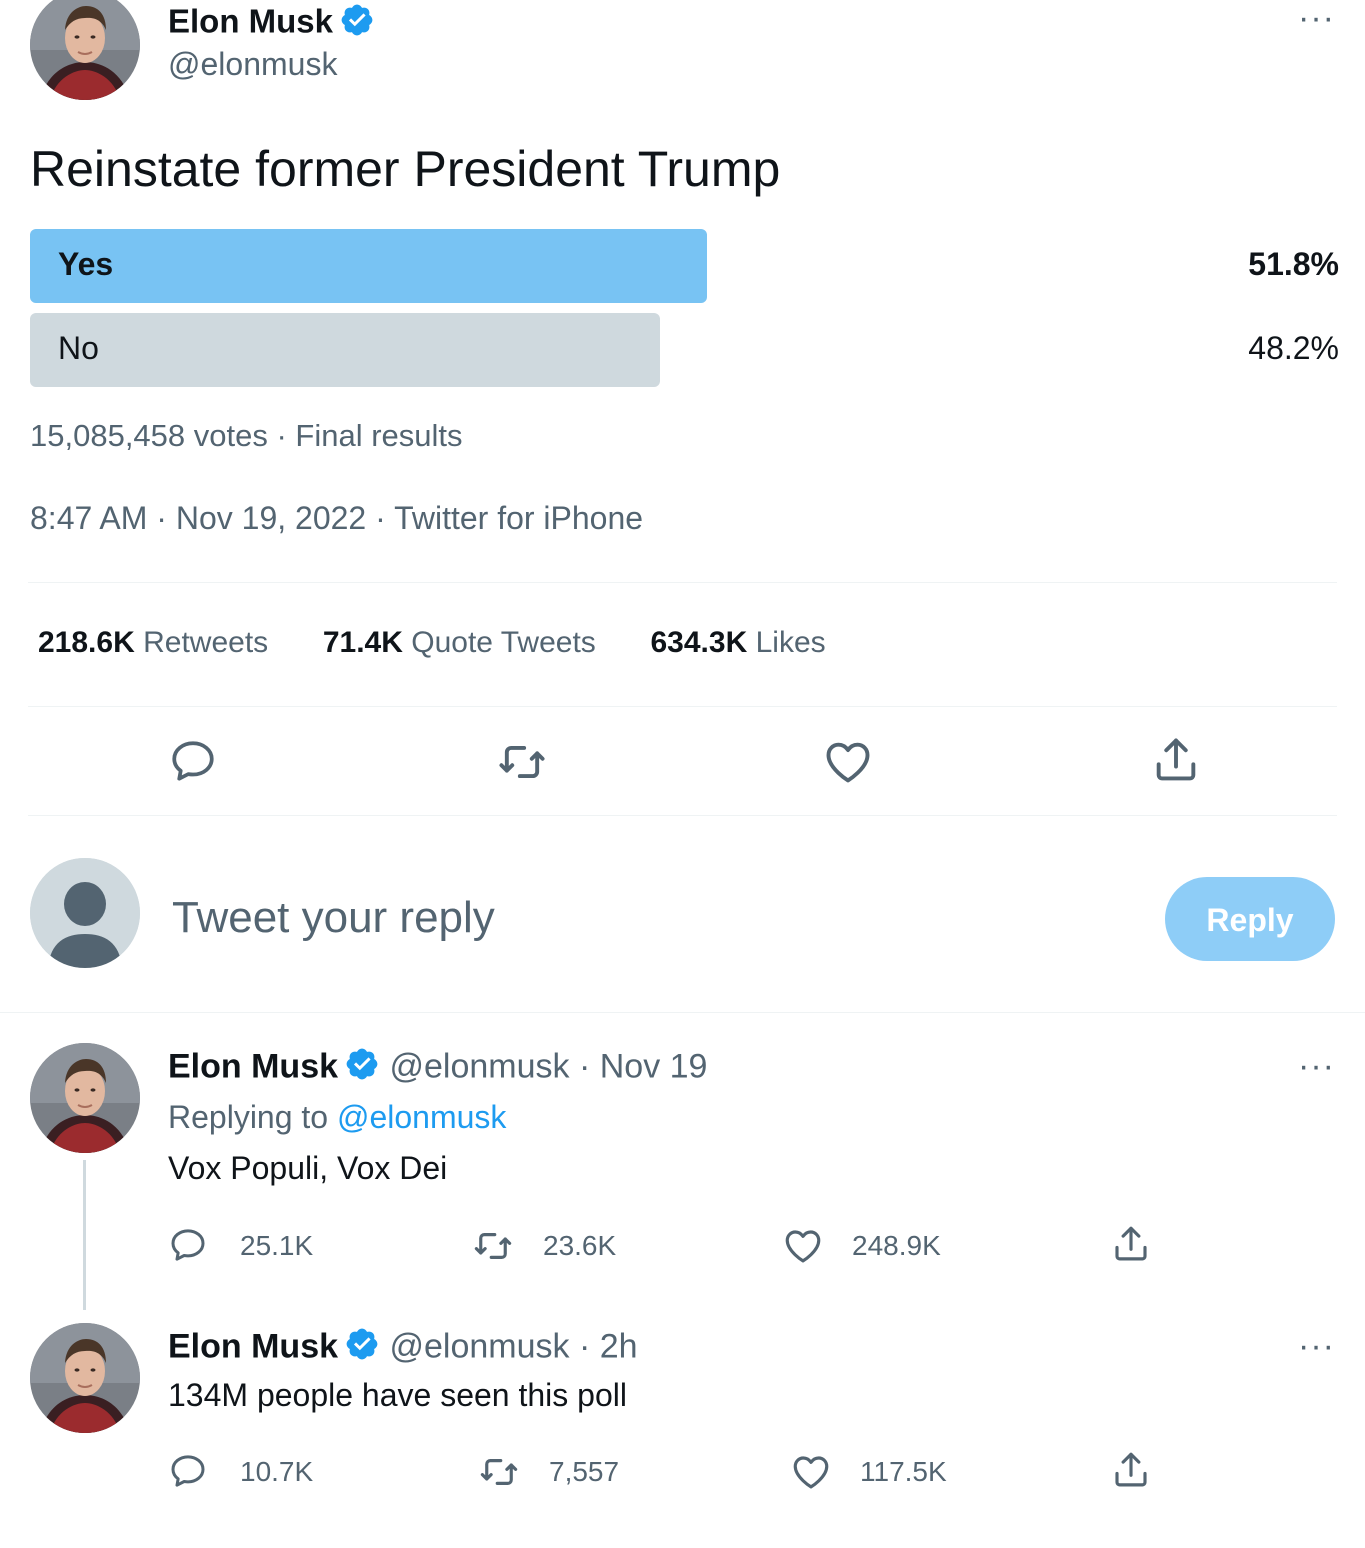  I want to click on stat-retweets: 218.6K Retweets, so click(153, 642).